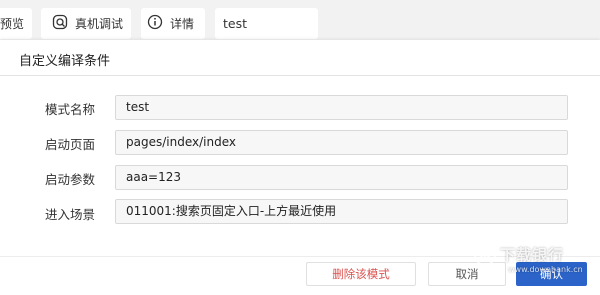 The width and height of the screenshot is (600, 295). Describe the element at coordinates (467, 274) in the screenshot. I see `cancel-button: 取消` at that location.